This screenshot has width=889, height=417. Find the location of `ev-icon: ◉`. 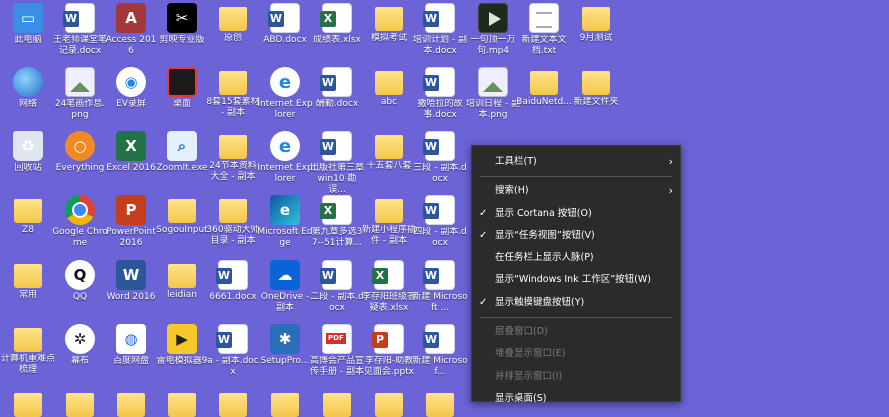

ev-icon: ◉ is located at coordinates (131, 82).